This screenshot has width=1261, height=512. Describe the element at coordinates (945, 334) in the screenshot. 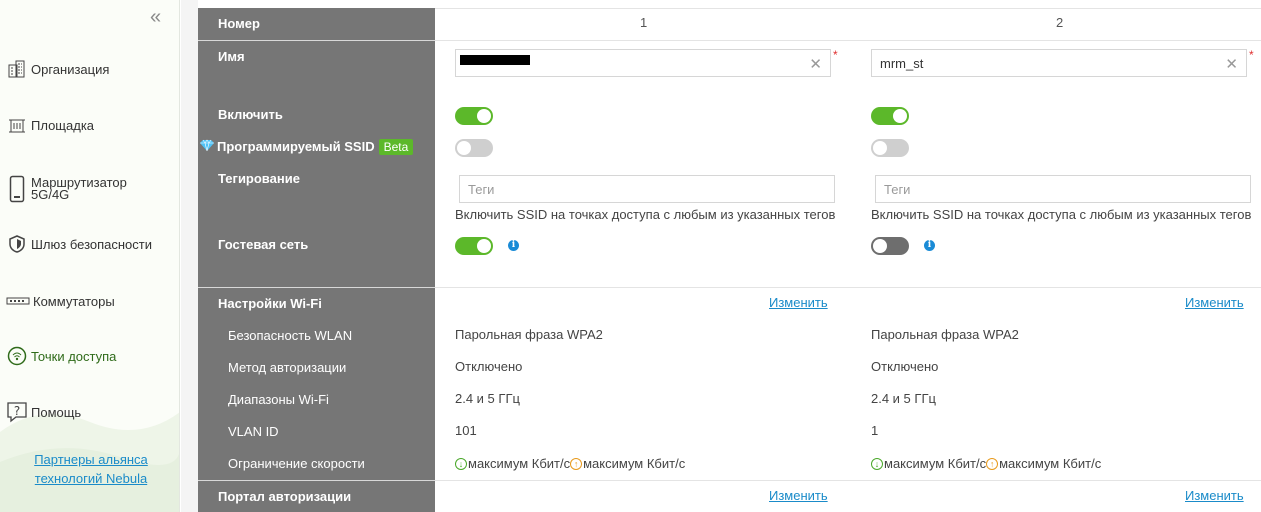

I see `wlan-security-value-2: Парольная фраза WPA2` at that location.